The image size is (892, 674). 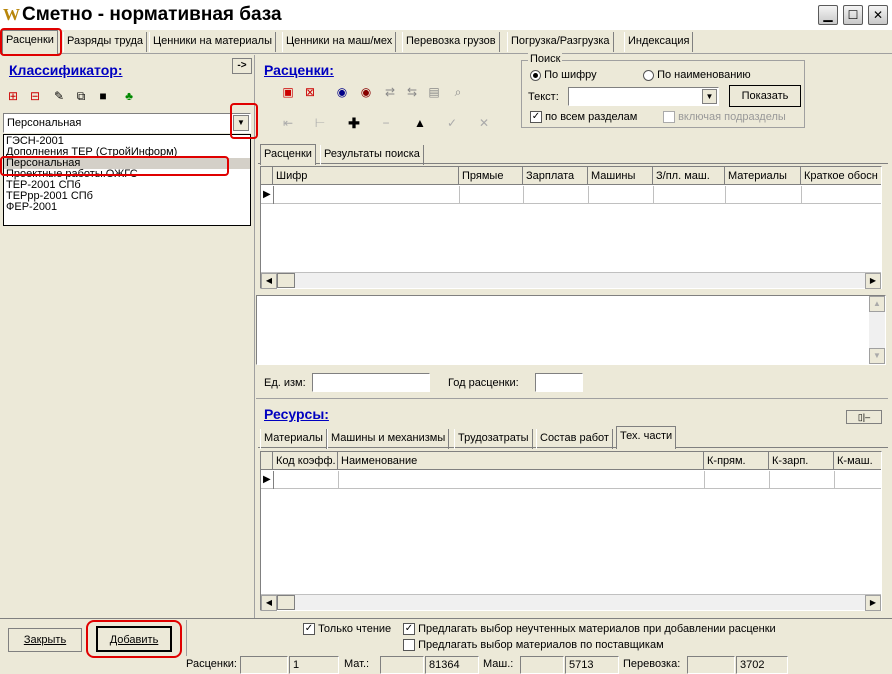 What do you see at coordinates (244, 121) in the screenshot?
I see `dropdown-highlight` at bounding box center [244, 121].